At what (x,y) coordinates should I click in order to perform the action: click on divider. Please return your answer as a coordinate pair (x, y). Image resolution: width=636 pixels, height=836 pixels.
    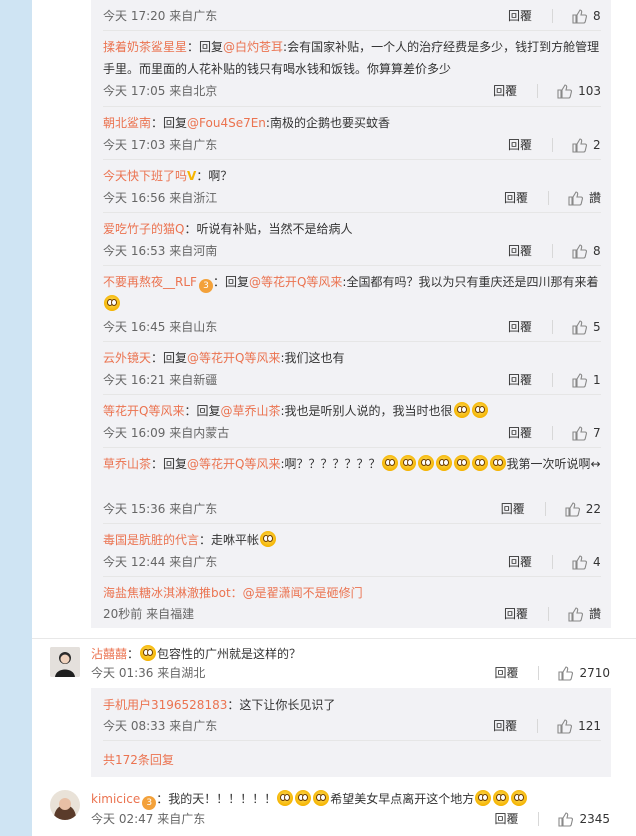
    Looking at the image, I should click on (352, 740).